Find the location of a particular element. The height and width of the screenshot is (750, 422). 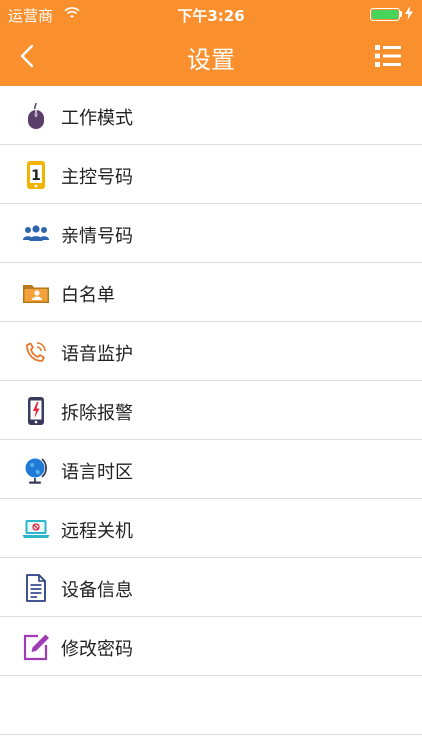

settings-item-label: 修改密码 is located at coordinates (97, 649).